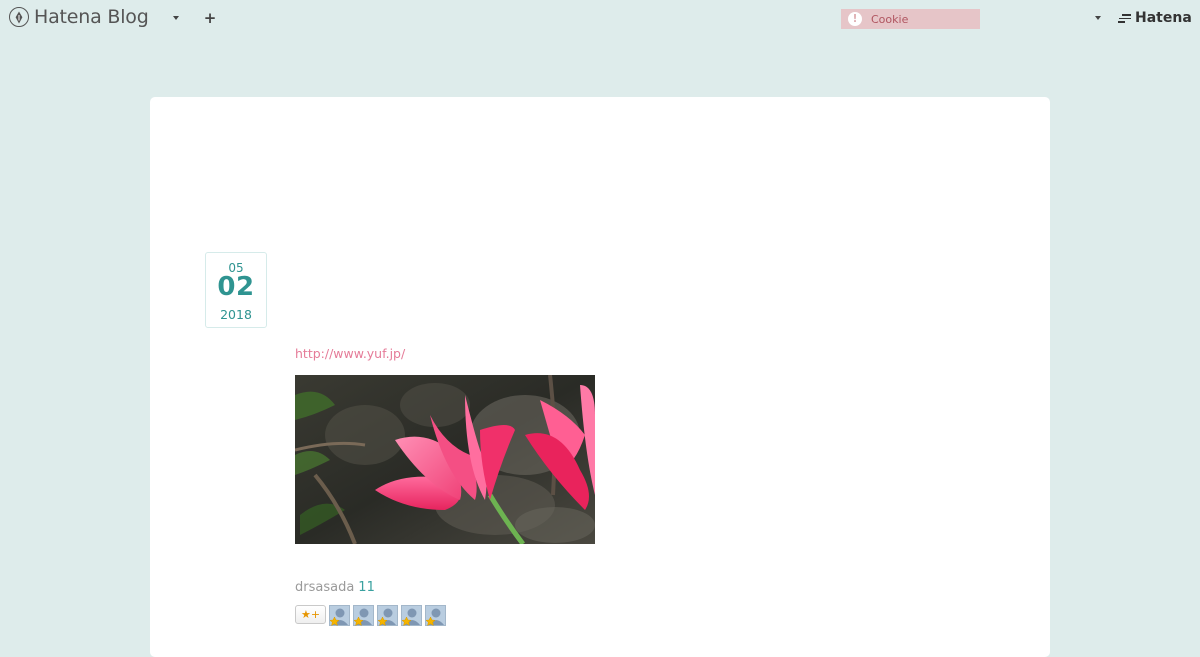 The height and width of the screenshot is (657, 1200). Describe the element at coordinates (91, 17) in the screenshot. I see `brand-name: Hatena Blog` at that location.